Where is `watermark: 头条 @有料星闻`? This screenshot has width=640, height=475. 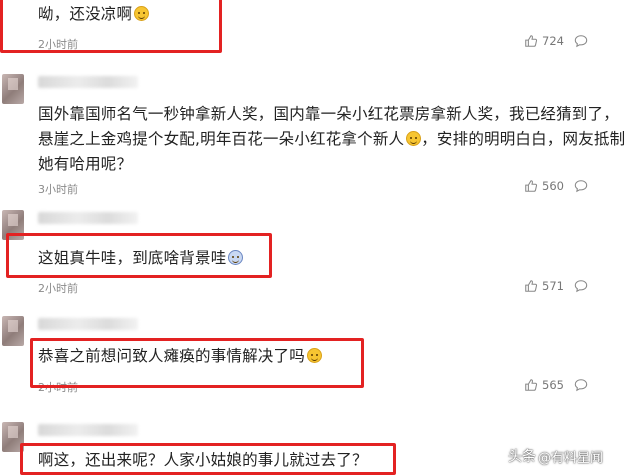 watermark: 头条 @有料星闻 is located at coordinates (555, 456).